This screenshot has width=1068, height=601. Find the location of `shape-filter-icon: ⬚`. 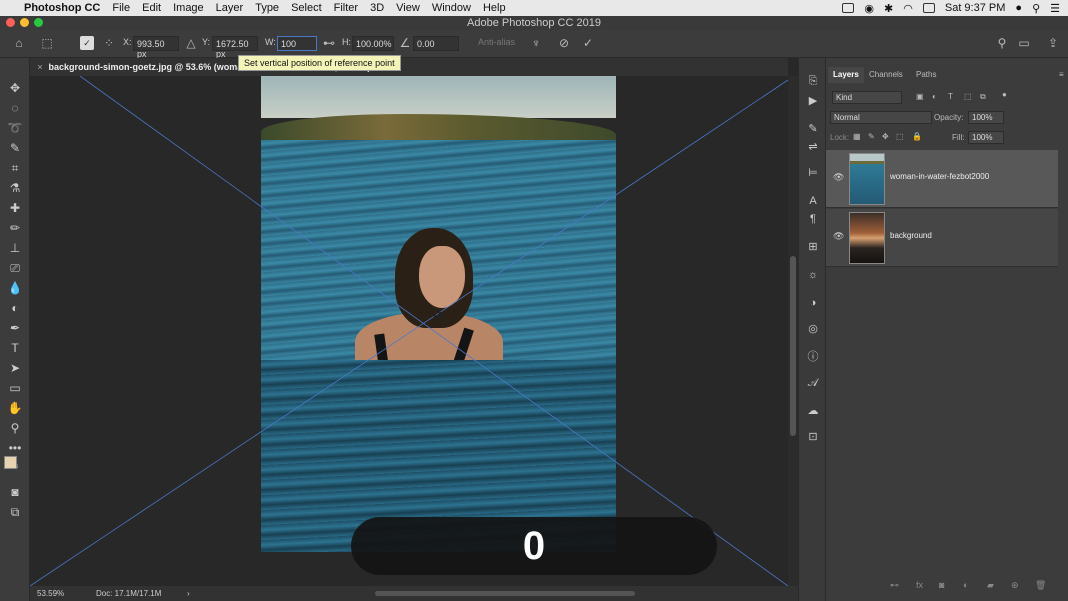

shape-filter-icon: ⬚ is located at coordinates (968, 96).